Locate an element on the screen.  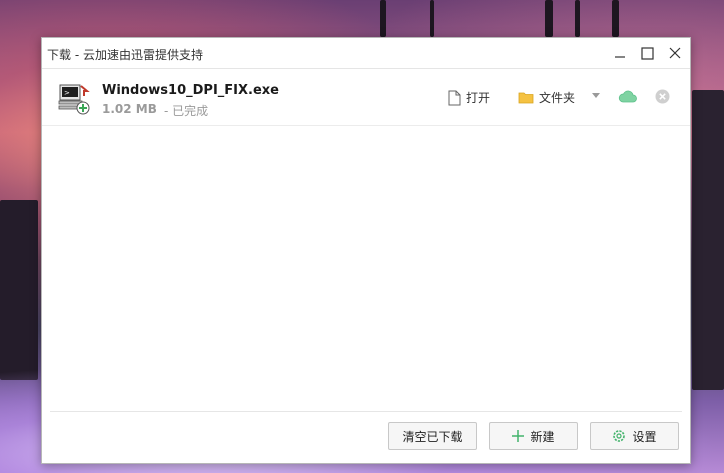
minimize-icon is located at coordinates (620, 57).